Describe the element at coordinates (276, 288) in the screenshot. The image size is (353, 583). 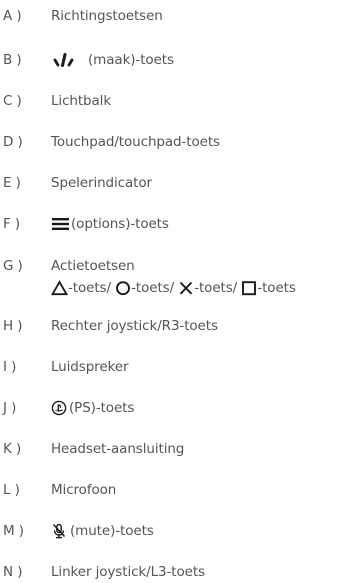
I see `square-button-label: -toets` at that location.